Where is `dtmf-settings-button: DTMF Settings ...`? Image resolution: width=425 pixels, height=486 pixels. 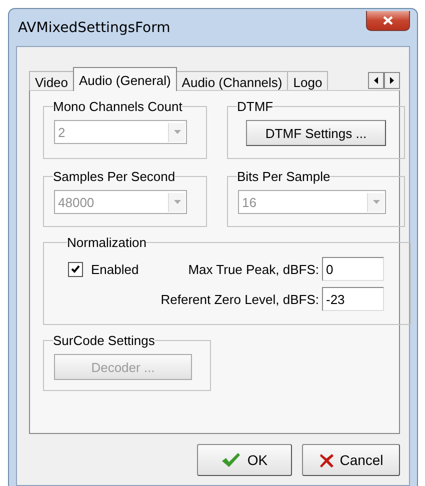 dtmf-settings-button: DTMF Settings ... is located at coordinates (316, 133).